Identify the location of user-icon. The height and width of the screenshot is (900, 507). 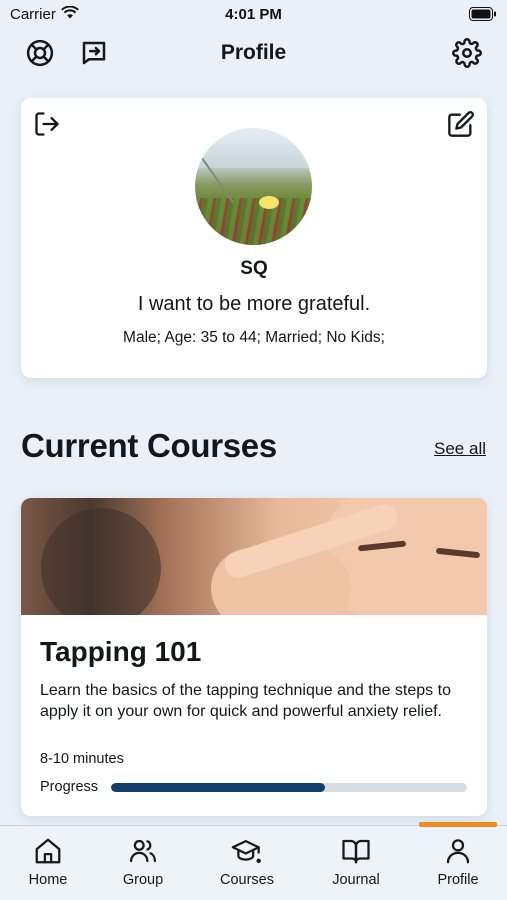
(458, 851).